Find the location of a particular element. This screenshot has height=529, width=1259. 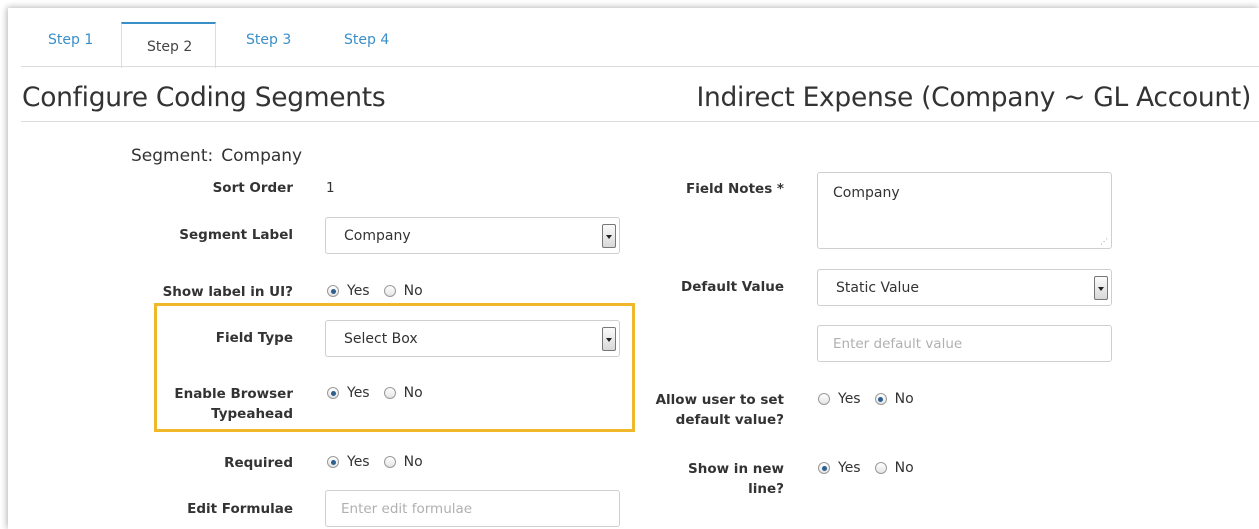

new-line-yes-option: Yes is located at coordinates (839, 468).